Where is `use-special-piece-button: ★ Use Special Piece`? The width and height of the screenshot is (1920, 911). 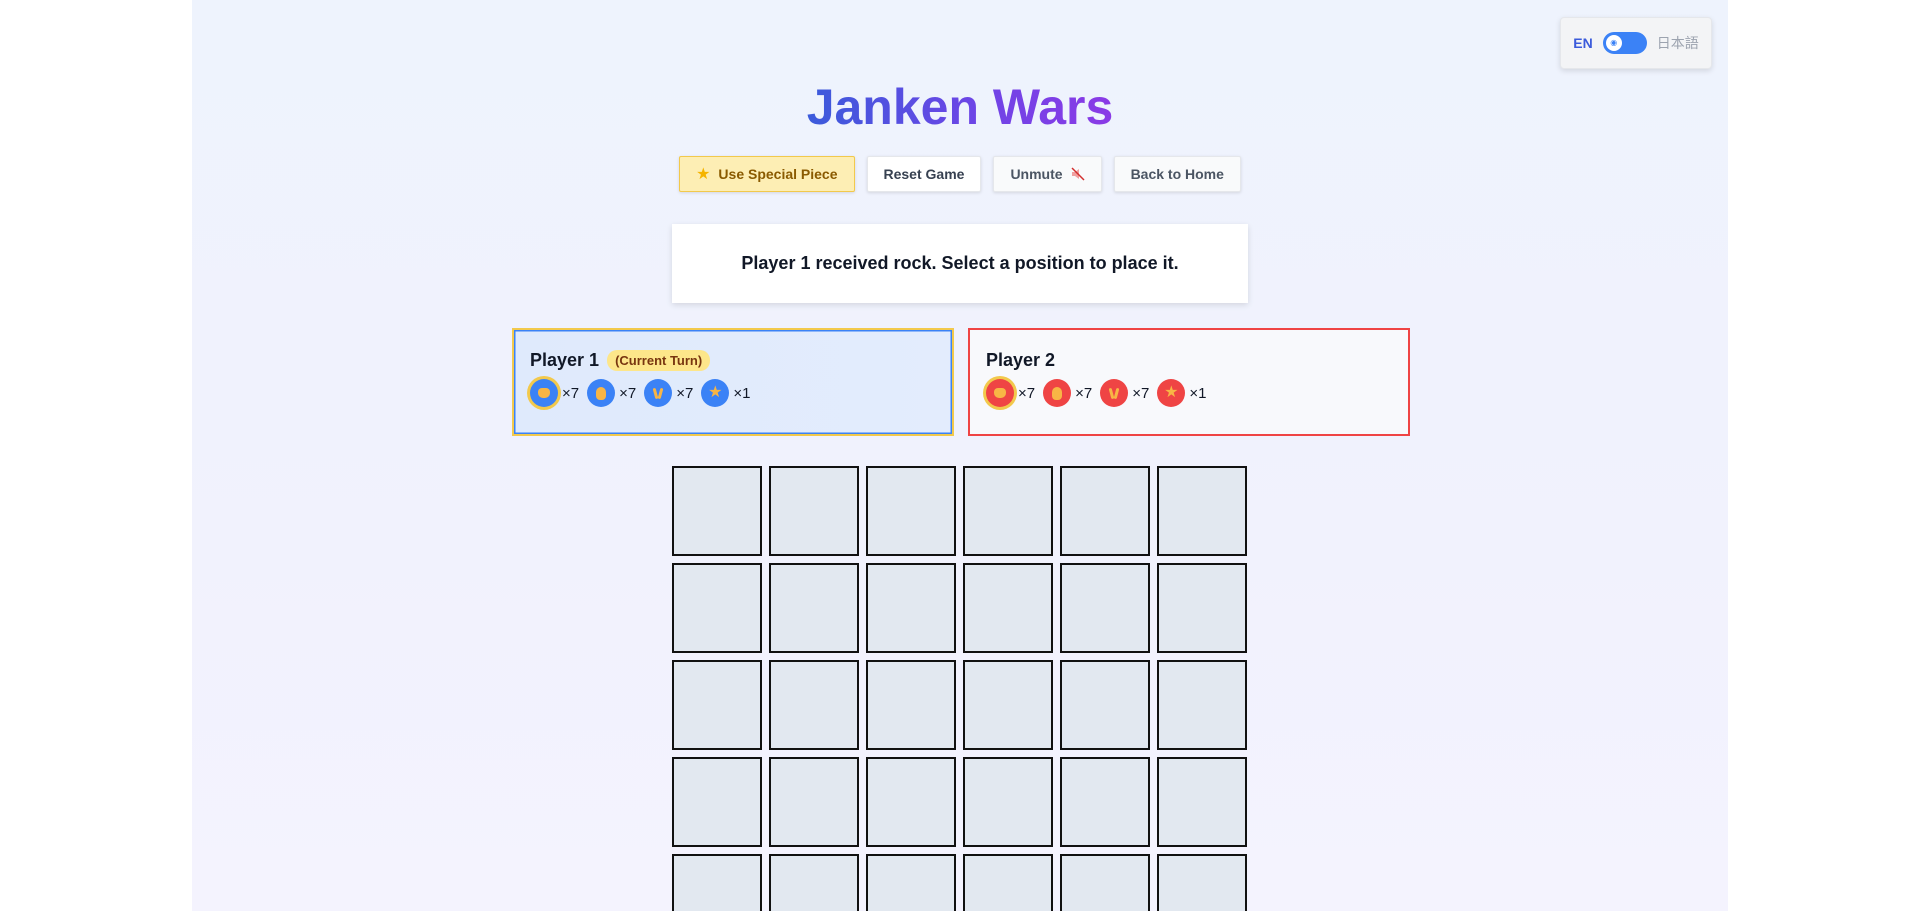 use-special-piece-button: ★ Use Special Piece is located at coordinates (767, 174).